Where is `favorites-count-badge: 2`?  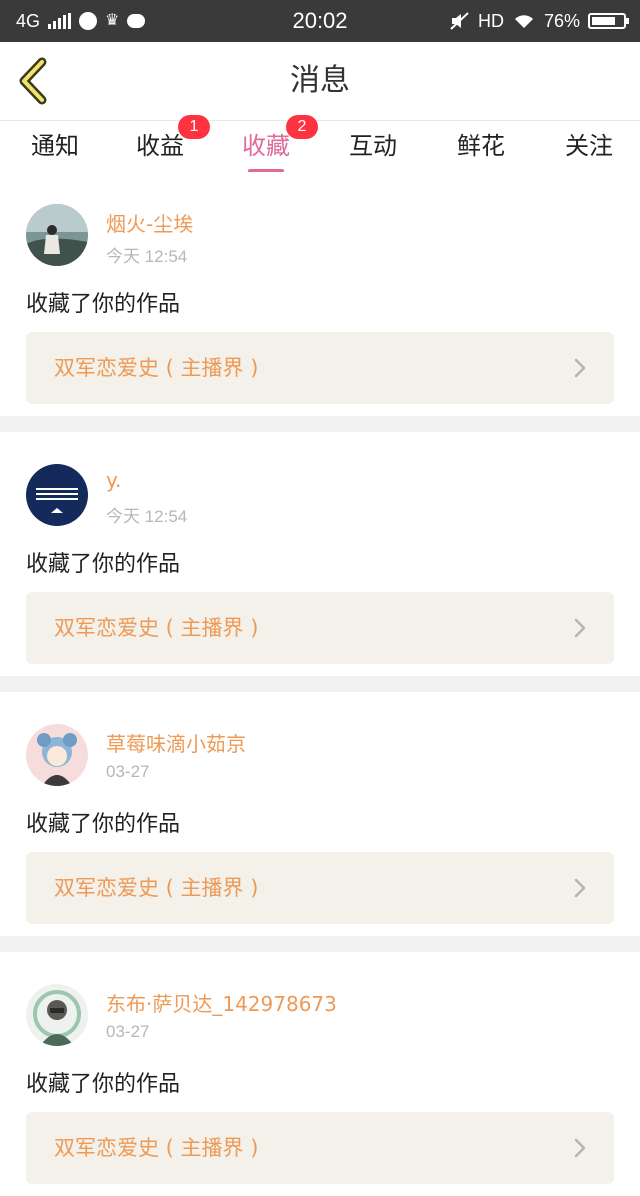 favorites-count-badge: 2 is located at coordinates (302, 127).